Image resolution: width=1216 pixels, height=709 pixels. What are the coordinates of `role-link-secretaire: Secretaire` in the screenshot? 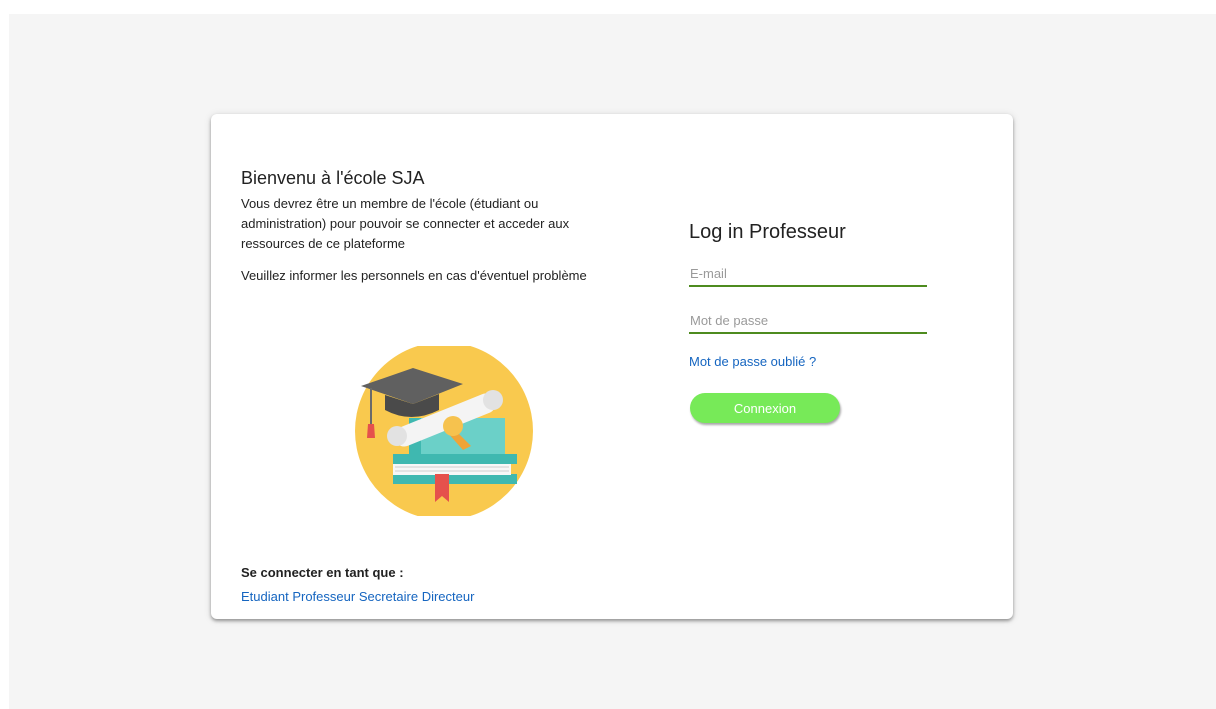 It's located at (388, 596).